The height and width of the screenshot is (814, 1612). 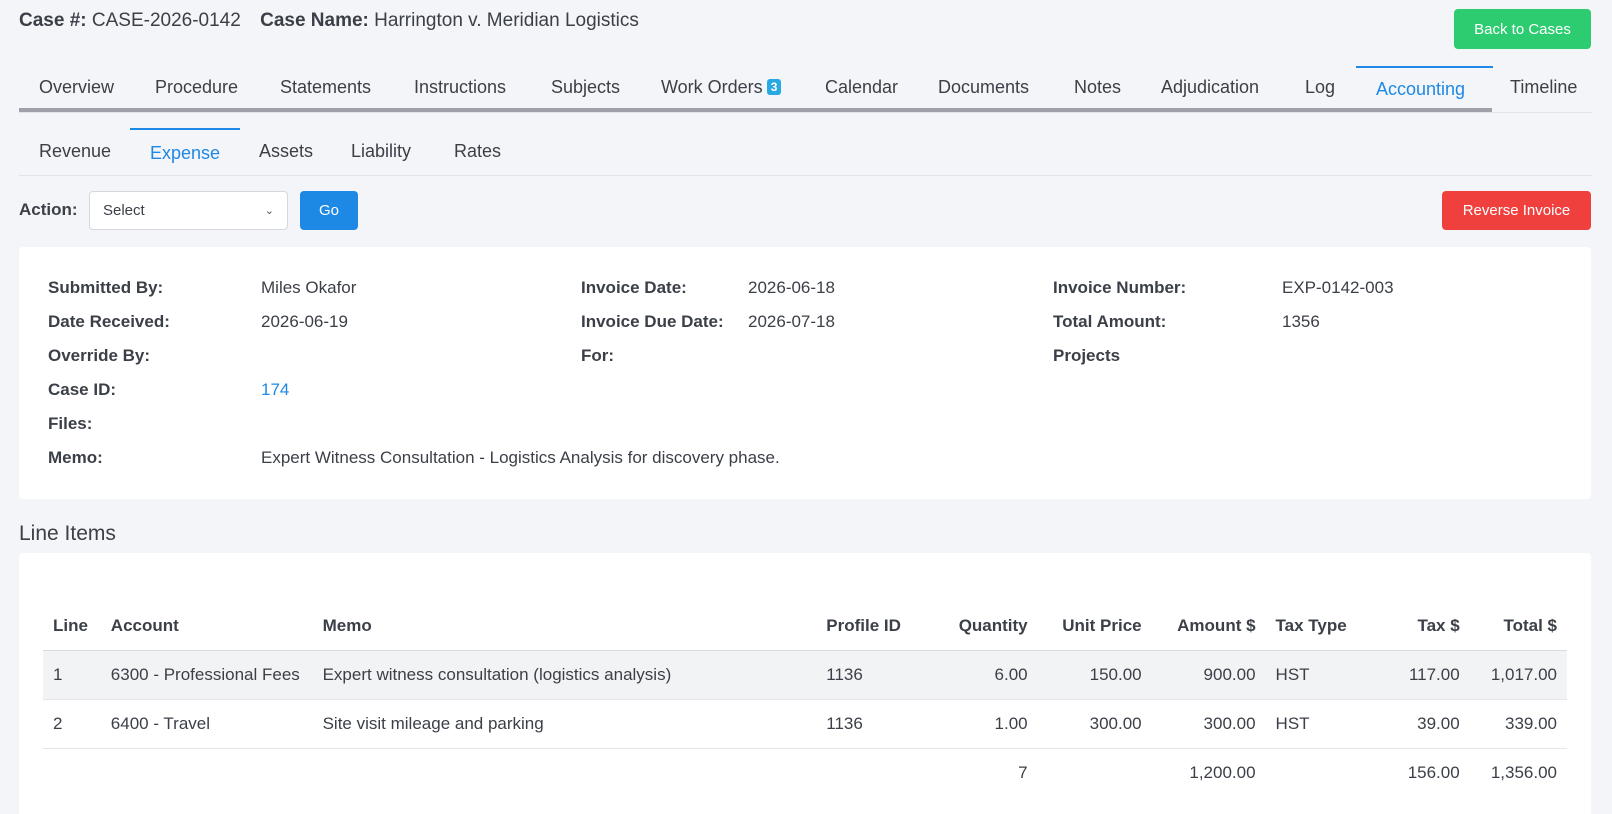 I want to click on reverse-invoice-button: Reverse Invoice, so click(x=1516, y=210).